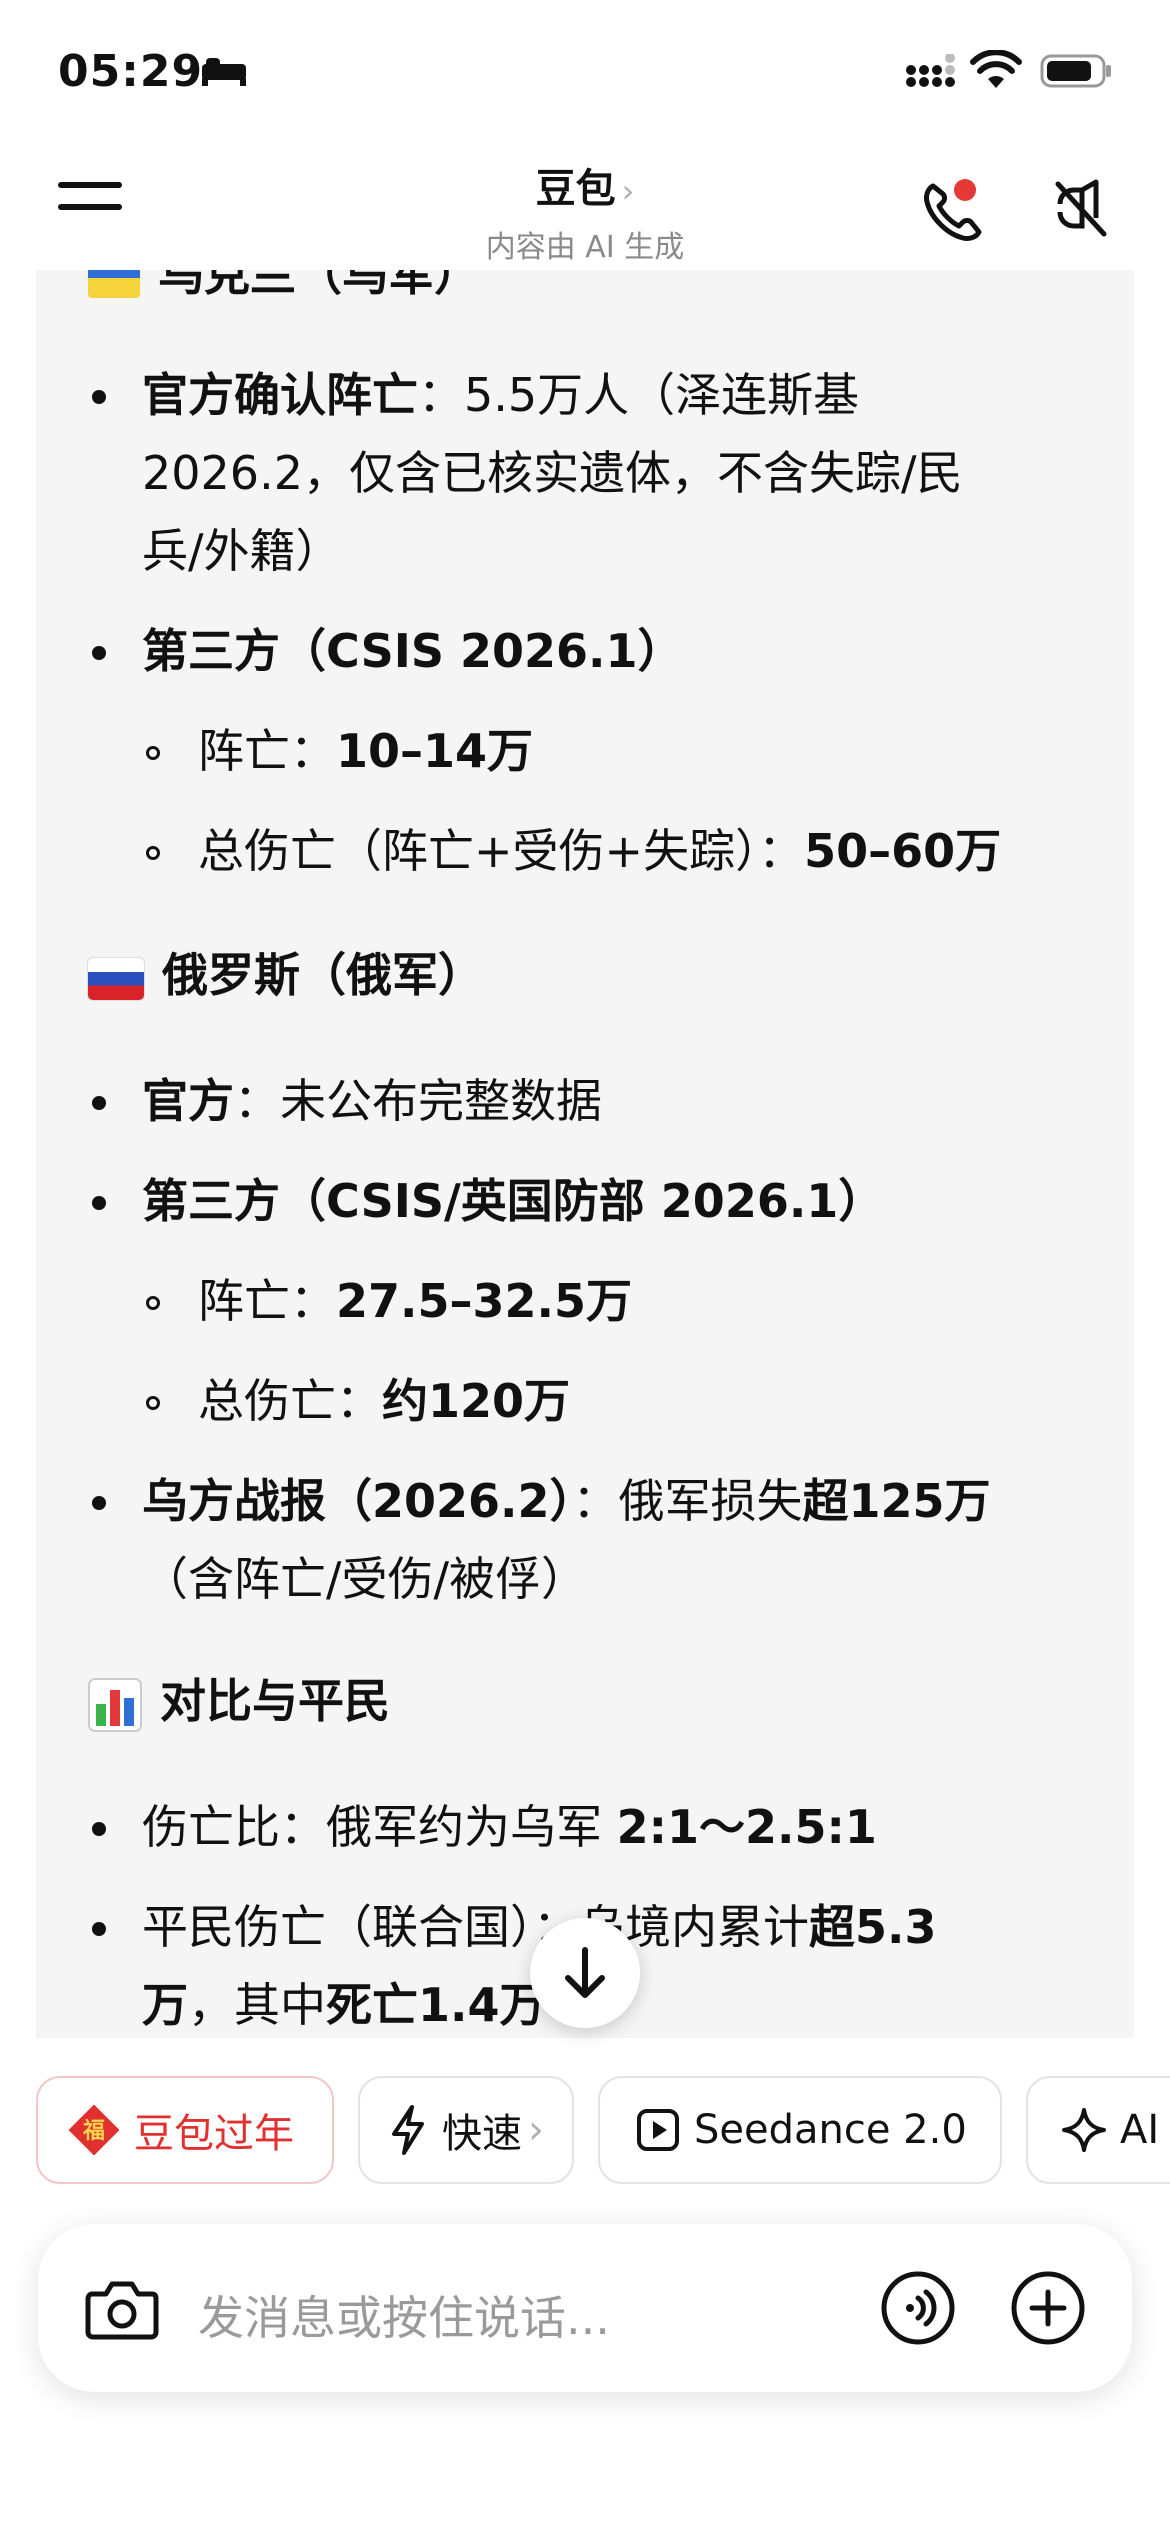  What do you see at coordinates (566, 1540) in the screenshot?
I see `list-item: 乌方战报（2026.2）：俄军损失超125万 （含阵亡/受伤/被俘）` at bounding box center [566, 1540].